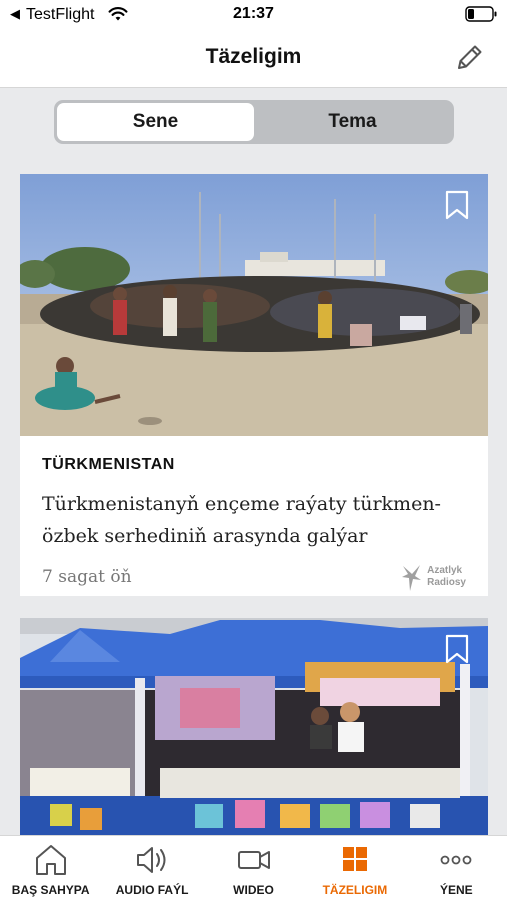 The image size is (507, 900). I want to click on azatlyk-radiosy-logo: Azatlyk Radiosy, so click(433, 577).